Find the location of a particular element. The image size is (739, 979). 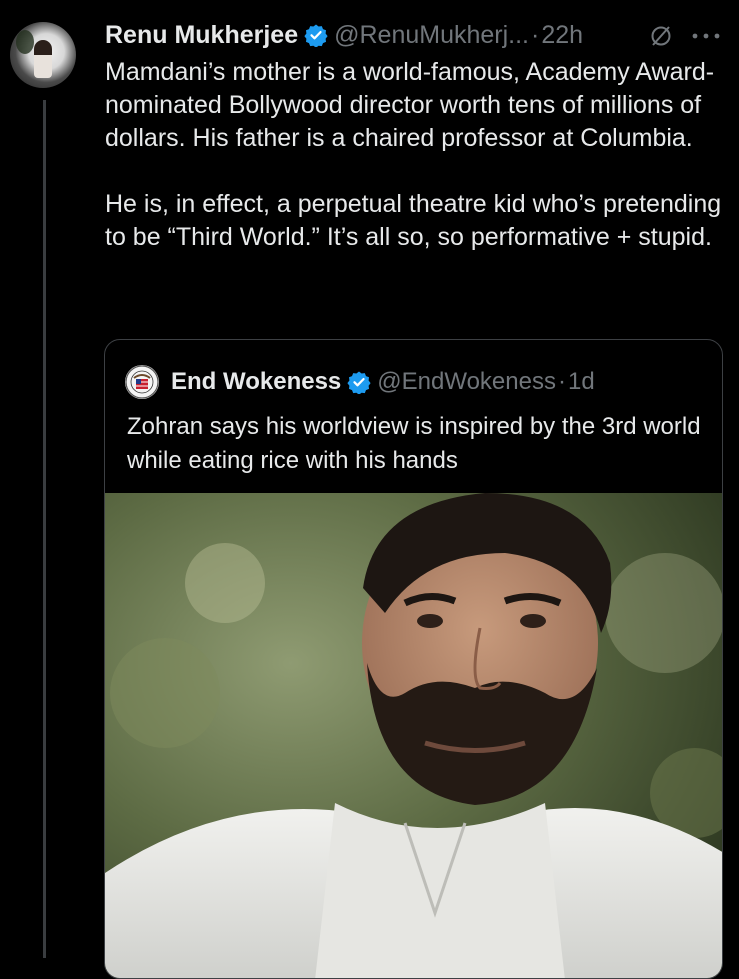

quoted-tweet-header: End Wokeness @EndWokeness · 1d is located at coordinates (360, 382).